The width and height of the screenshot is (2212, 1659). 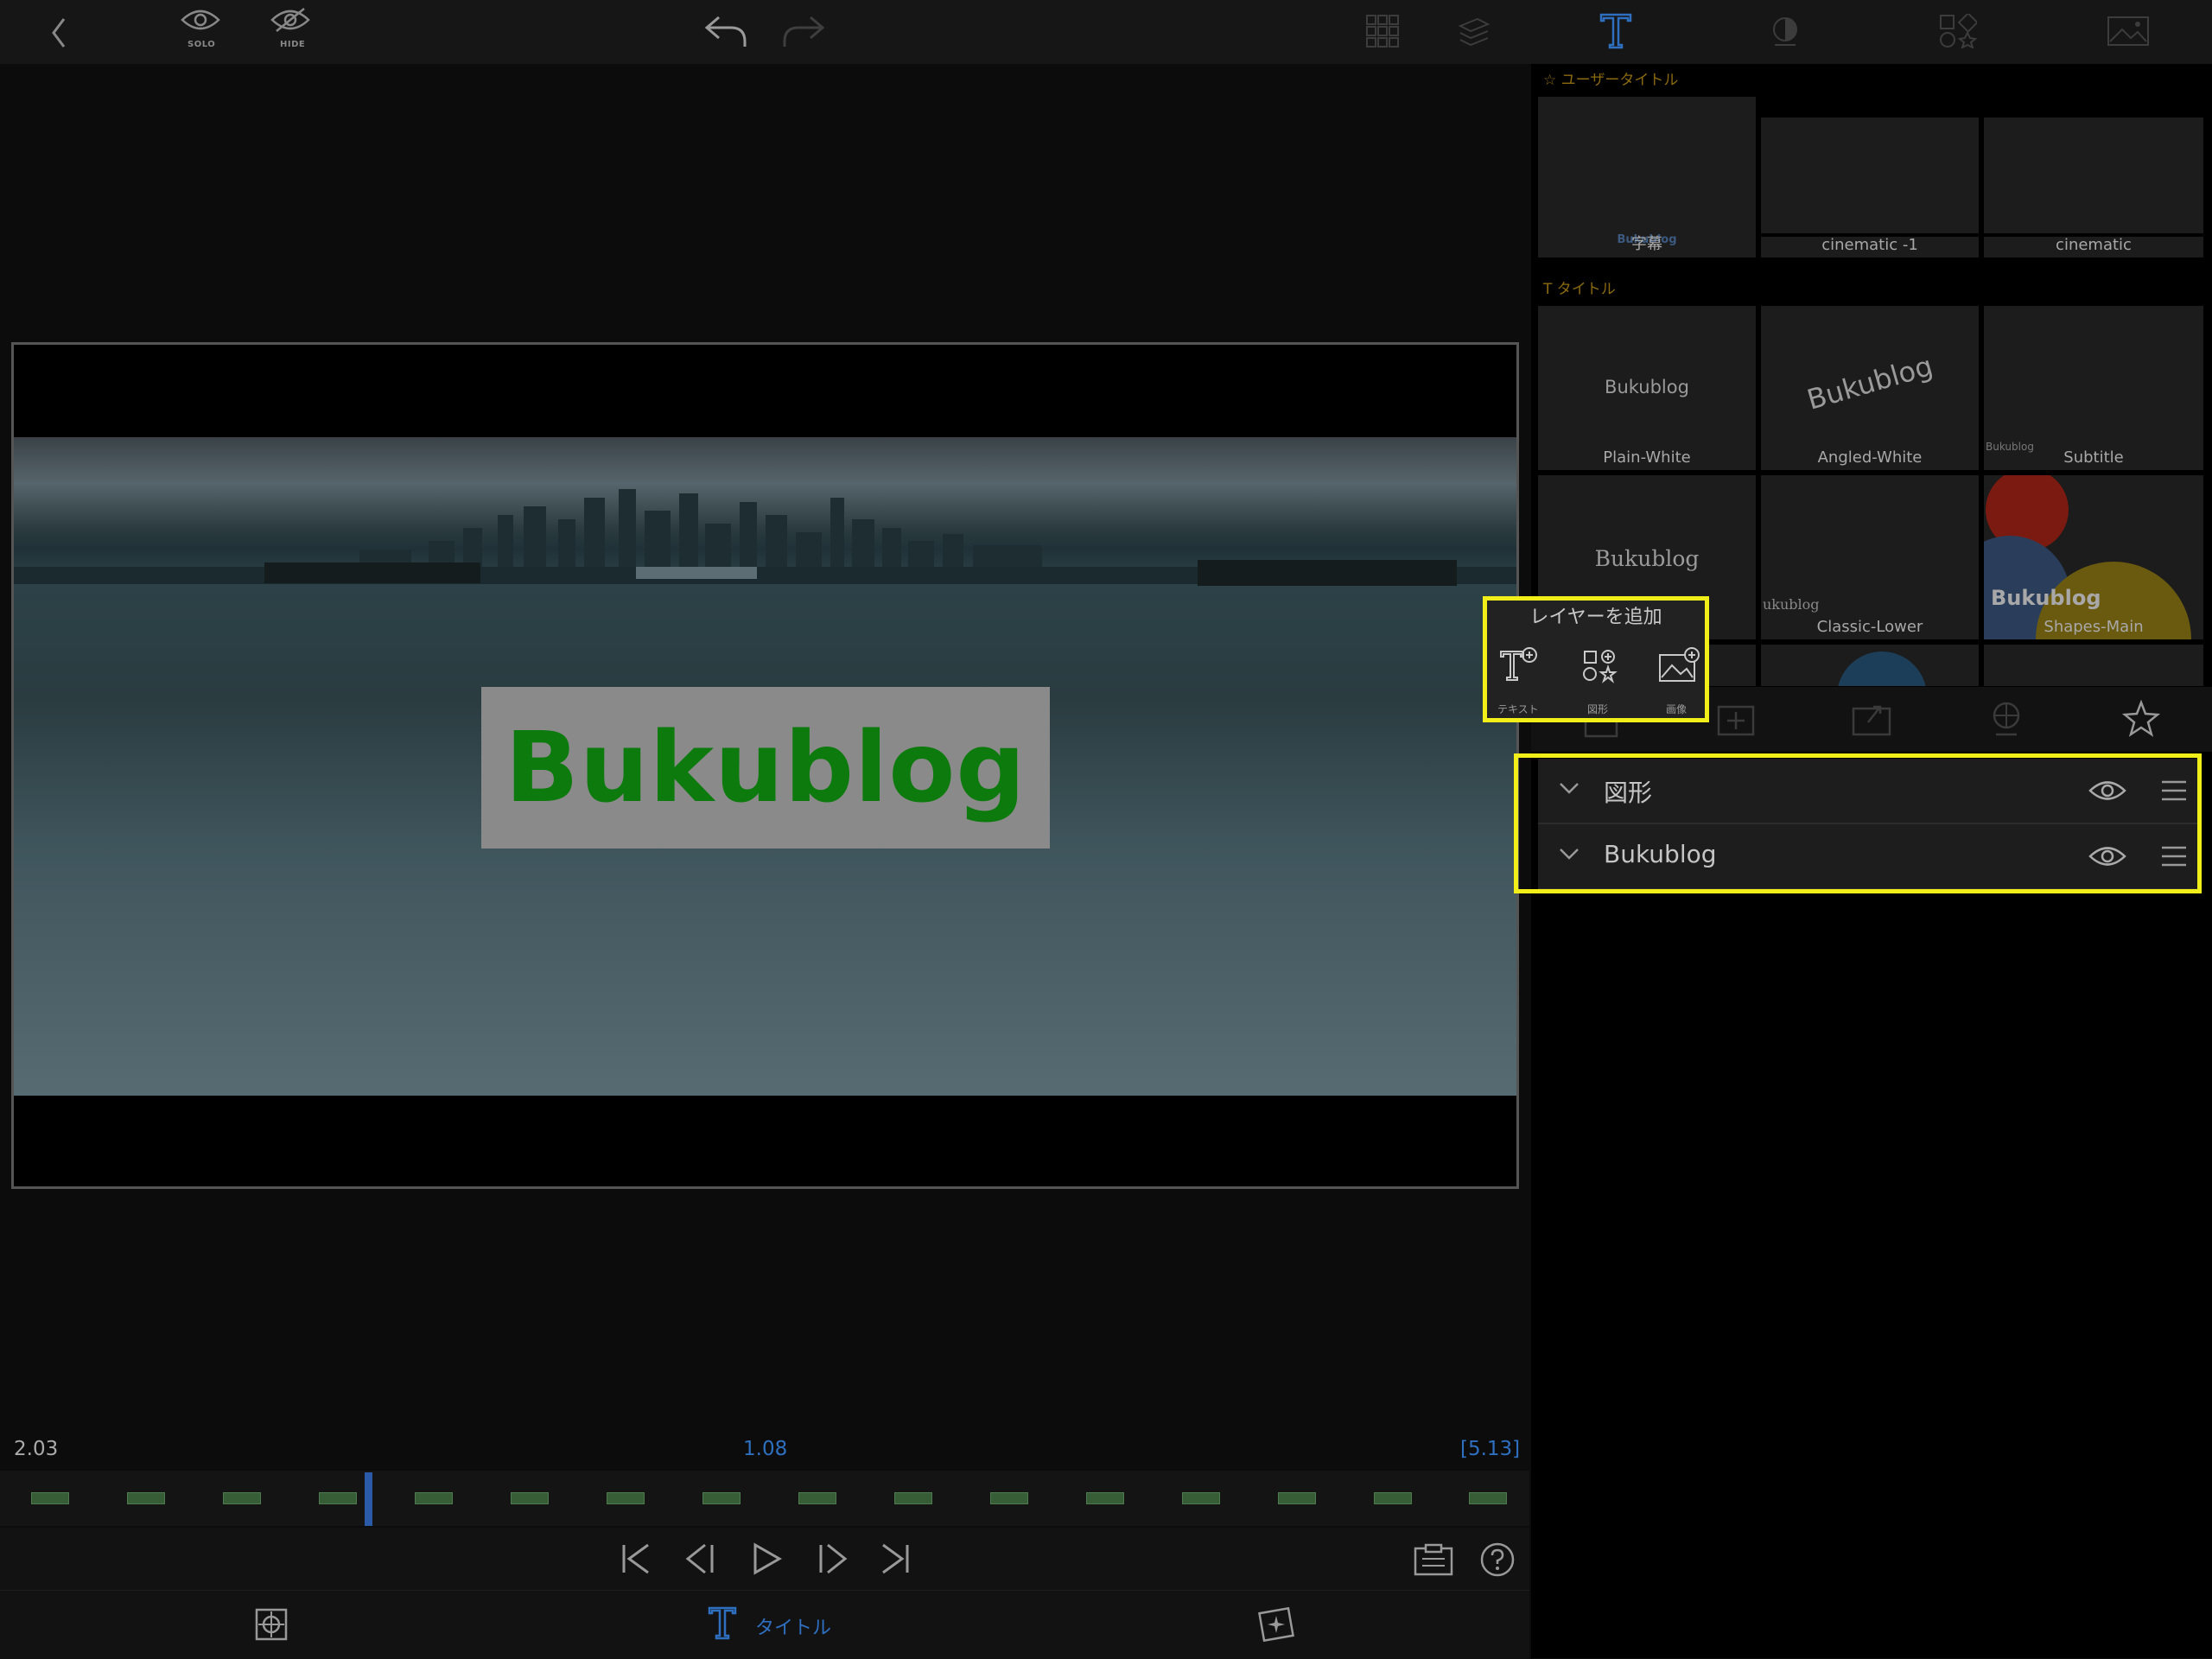 I want to click on add-image-layer-icon, so click(x=1678, y=665).